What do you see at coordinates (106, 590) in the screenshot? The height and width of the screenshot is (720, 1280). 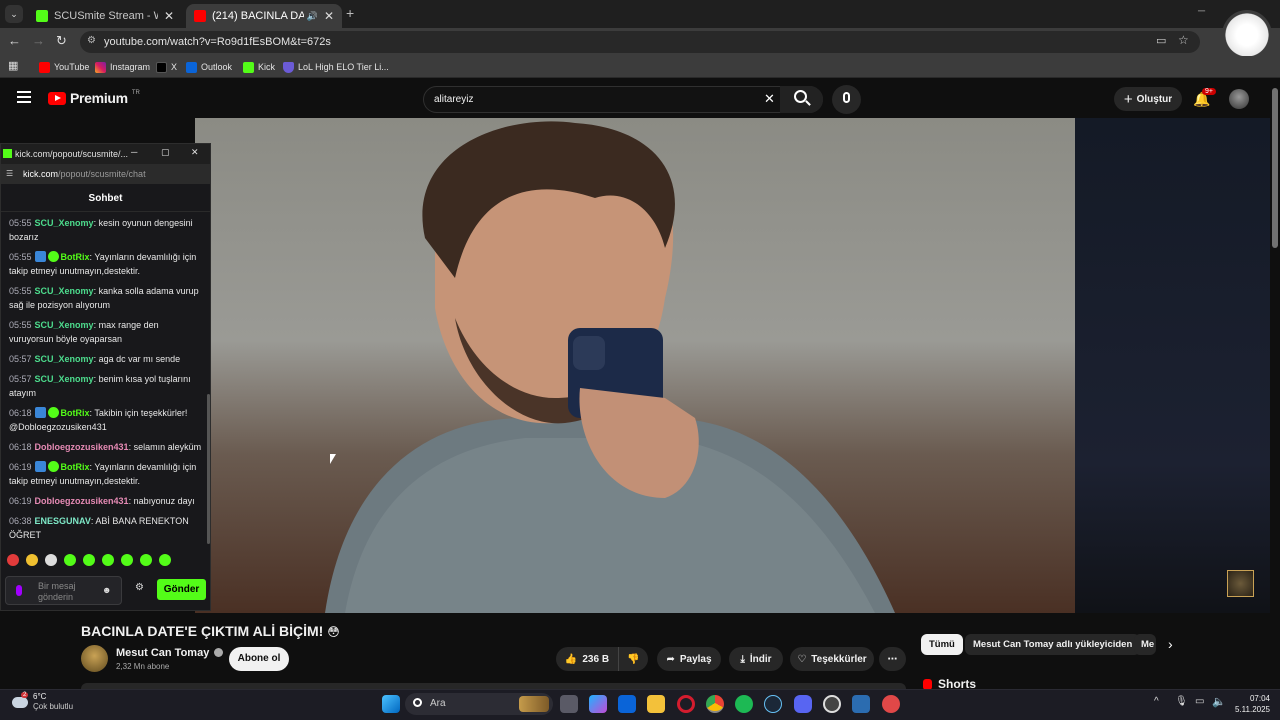 I see `emoji-icon: ☻` at bounding box center [106, 590].